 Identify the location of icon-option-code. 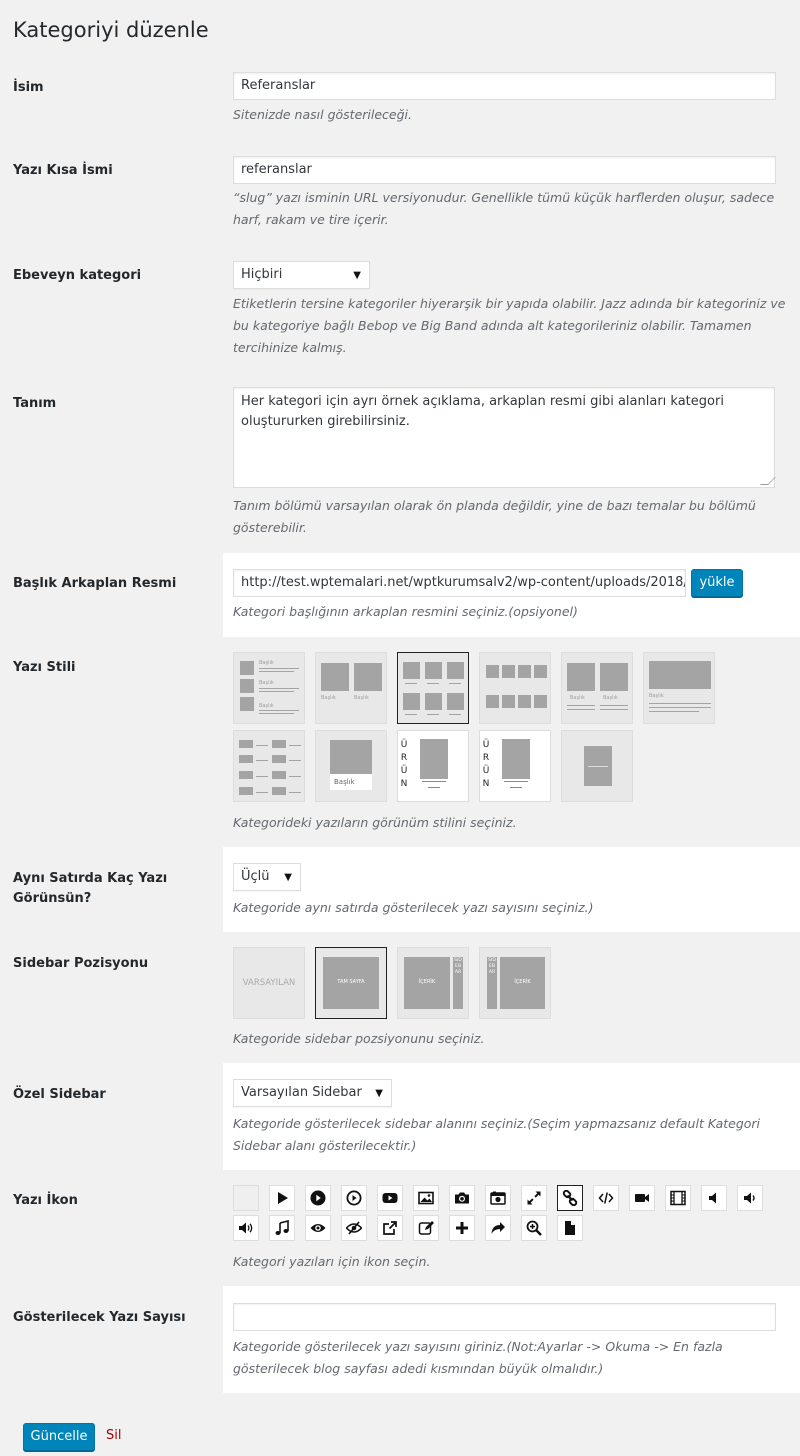
(606, 1198).